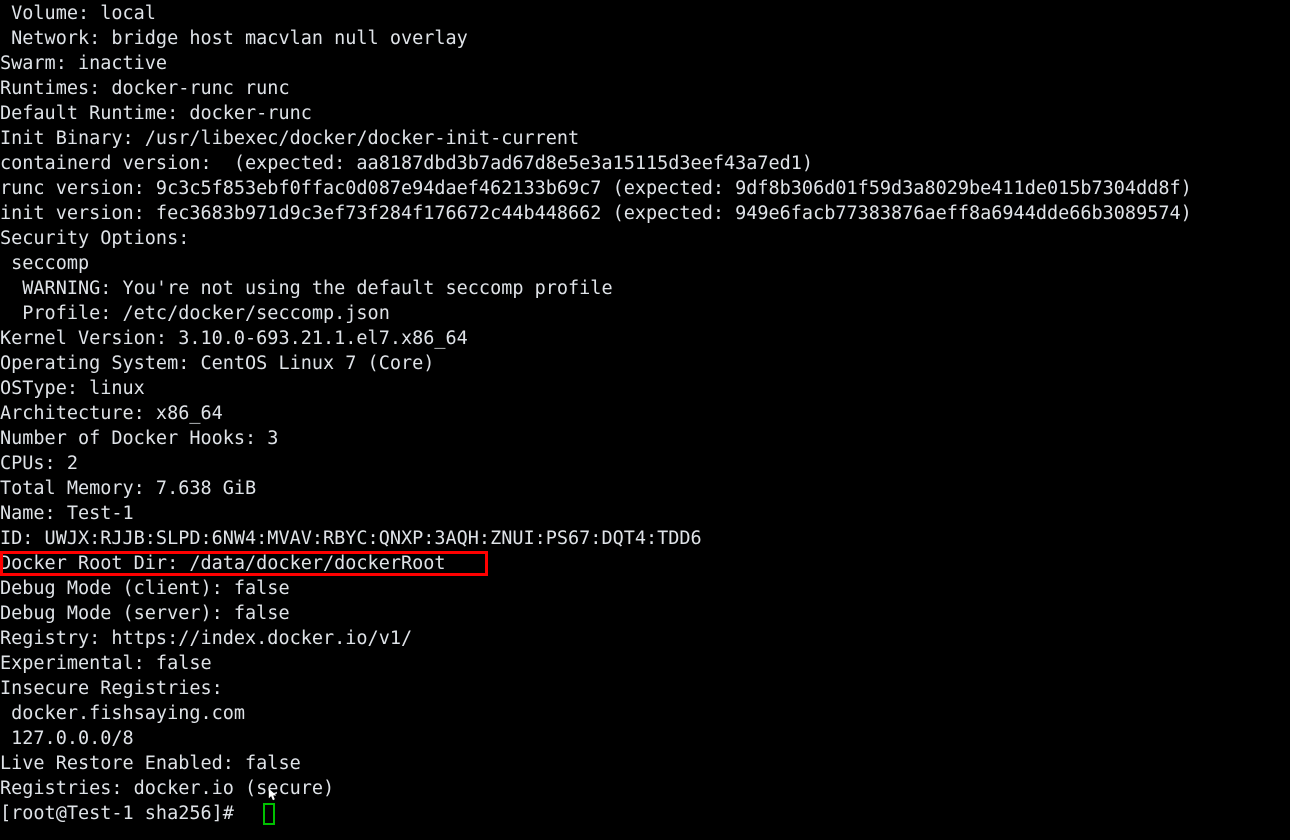  What do you see at coordinates (111, 413) in the screenshot?
I see `terminal-line: Architecture: x86_64` at bounding box center [111, 413].